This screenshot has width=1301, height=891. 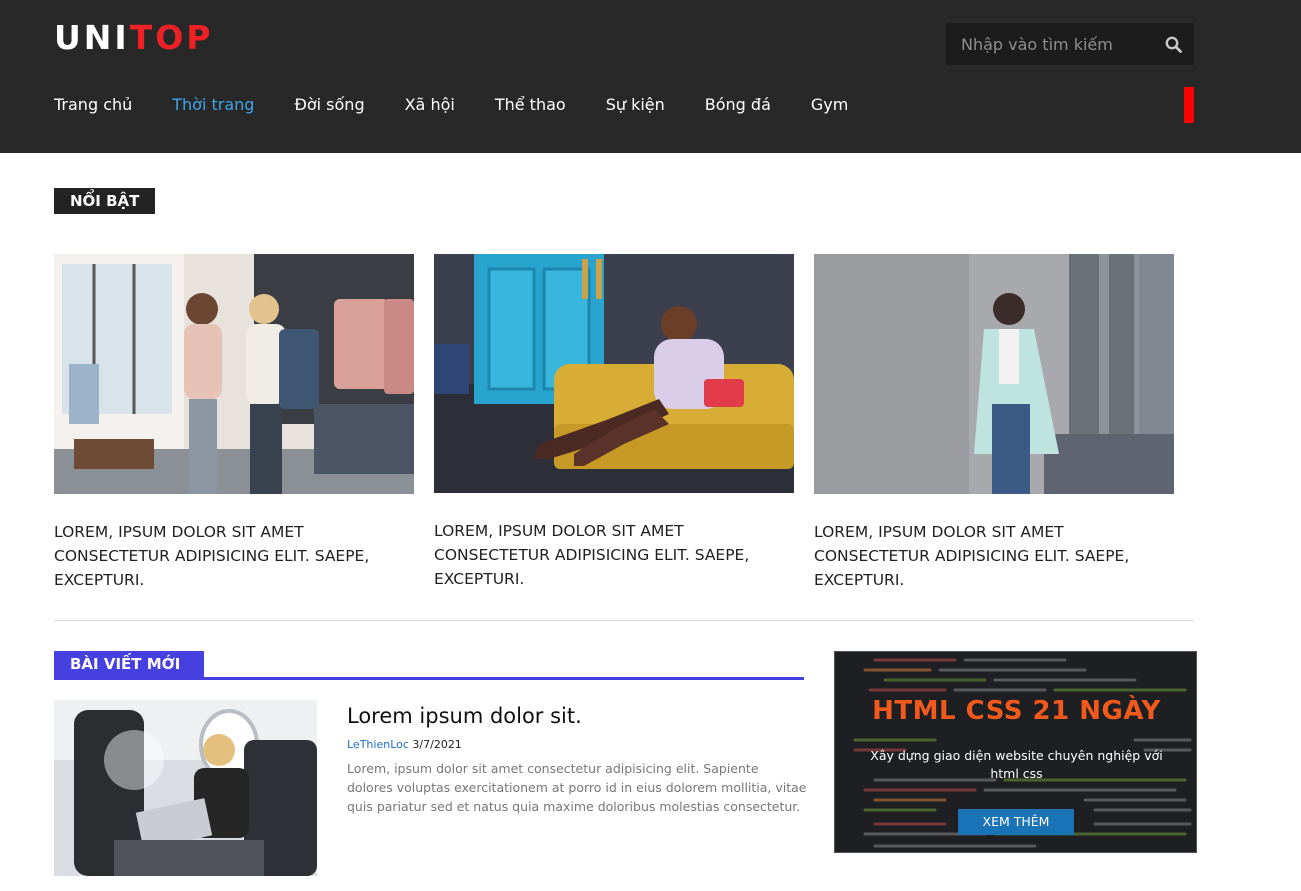 What do you see at coordinates (1049, 44) in the screenshot?
I see `search-input` at bounding box center [1049, 44].